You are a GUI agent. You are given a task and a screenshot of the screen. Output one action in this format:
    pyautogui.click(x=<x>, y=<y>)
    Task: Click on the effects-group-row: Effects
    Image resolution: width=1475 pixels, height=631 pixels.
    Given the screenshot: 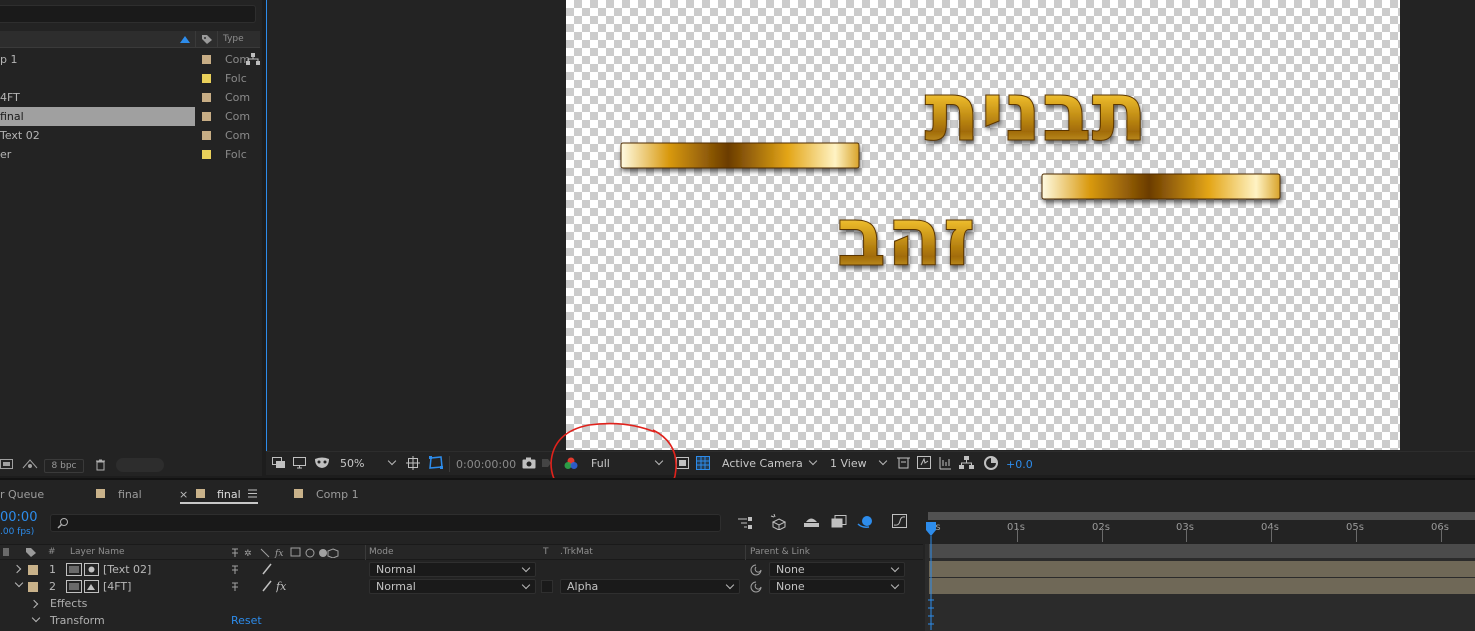 What is the action you would take?
    pyautogui.click(x=461, y=604)
    